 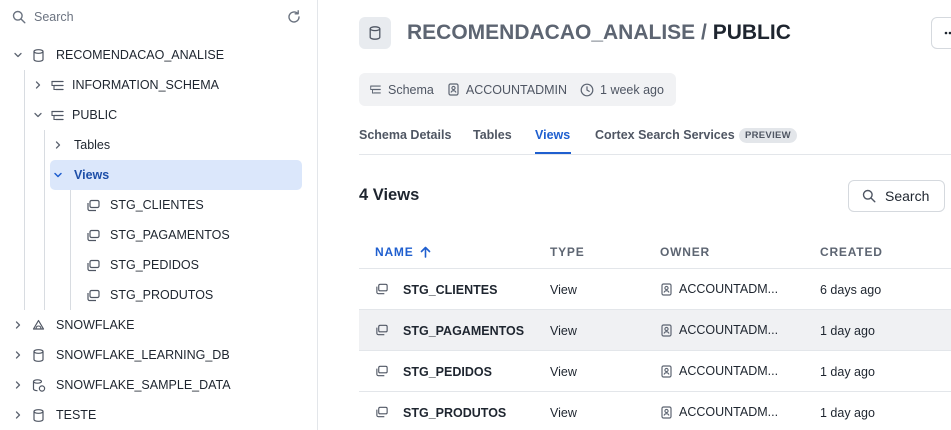 What do you see at coordinates (157, 205) in the screenshot?
I see `tree-item-label: STG_CLIENTES` at bounding box center [157, 205].